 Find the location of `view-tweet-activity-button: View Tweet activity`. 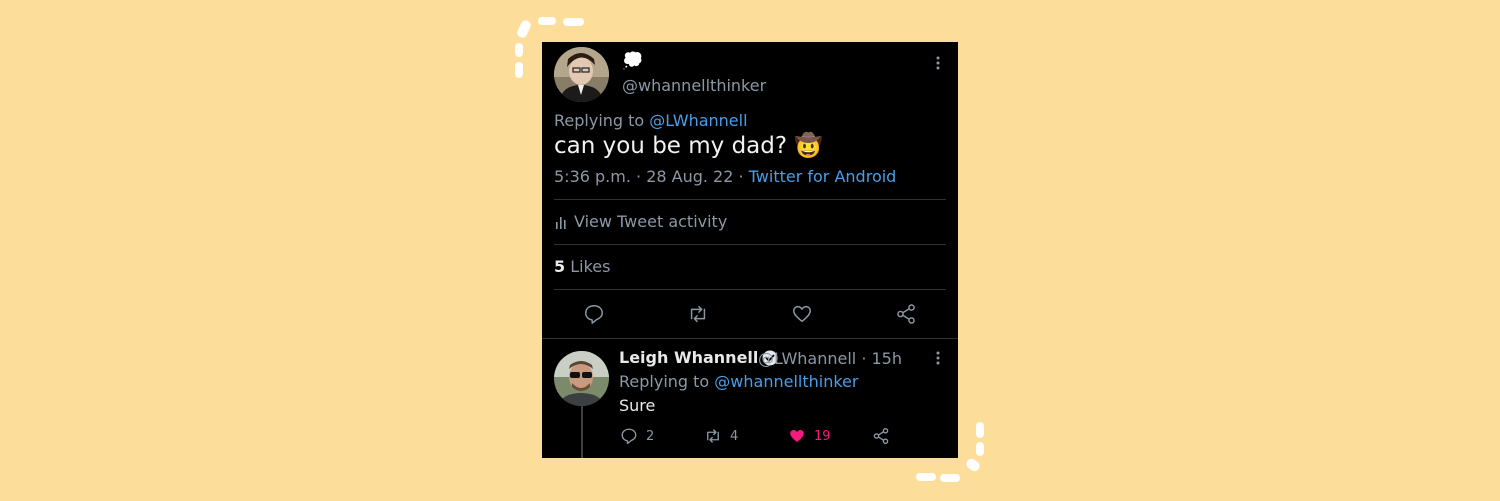

view-tweet-activity-button: View Tweet activity is located at coordinates (640, 221).